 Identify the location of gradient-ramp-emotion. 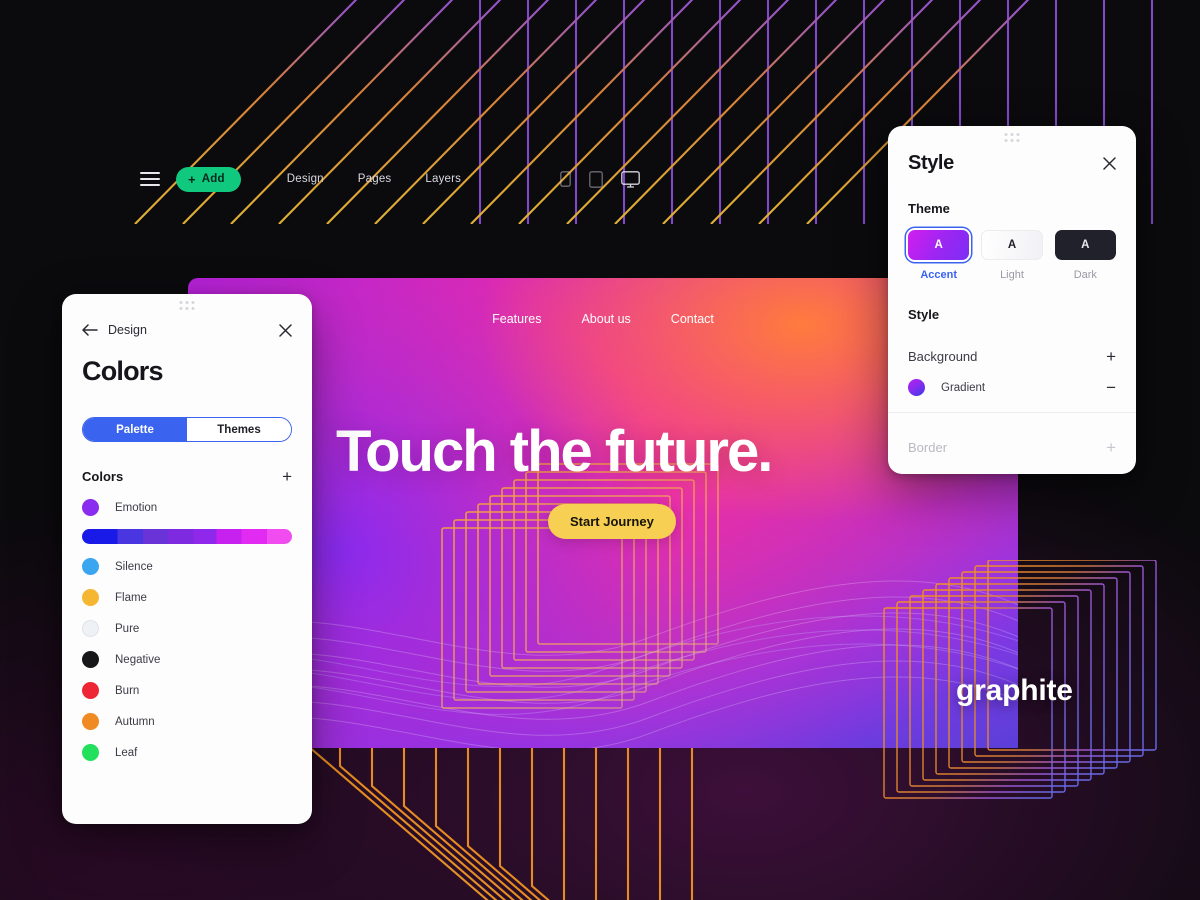
(187, 536).